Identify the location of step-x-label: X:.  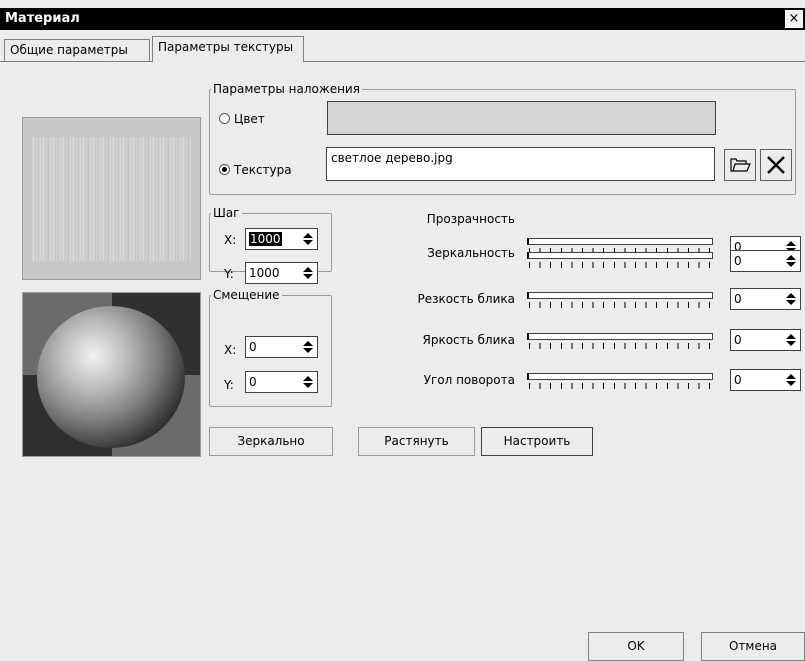
(230, 240).